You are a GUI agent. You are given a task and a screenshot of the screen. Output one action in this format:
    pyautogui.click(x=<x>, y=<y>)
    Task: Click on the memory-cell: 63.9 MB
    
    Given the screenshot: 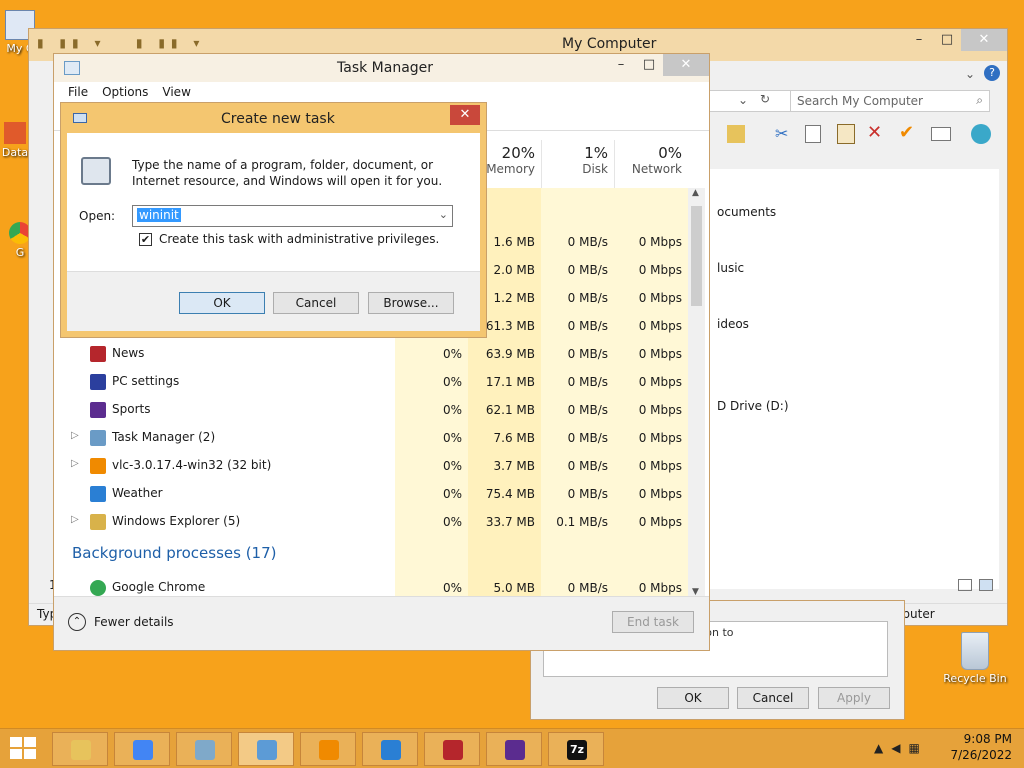 What is the action you would take?
    pyautogui.click(x=510, y=354)
    